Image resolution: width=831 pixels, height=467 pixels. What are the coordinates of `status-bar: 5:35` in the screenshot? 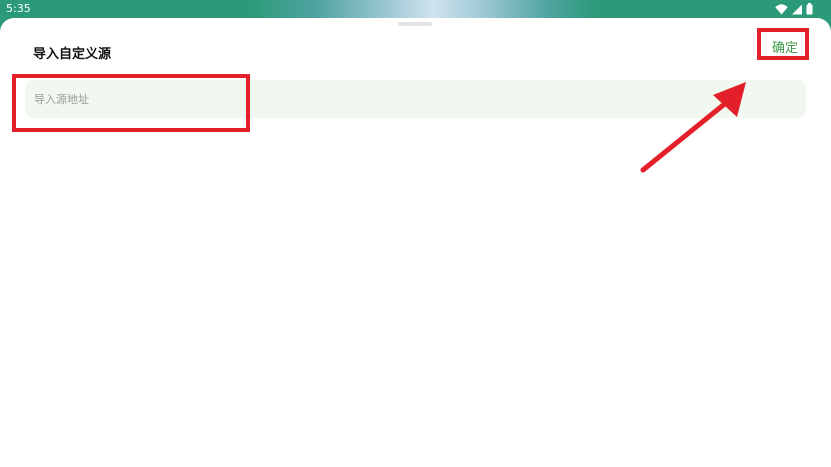 It's located at (415, 10).